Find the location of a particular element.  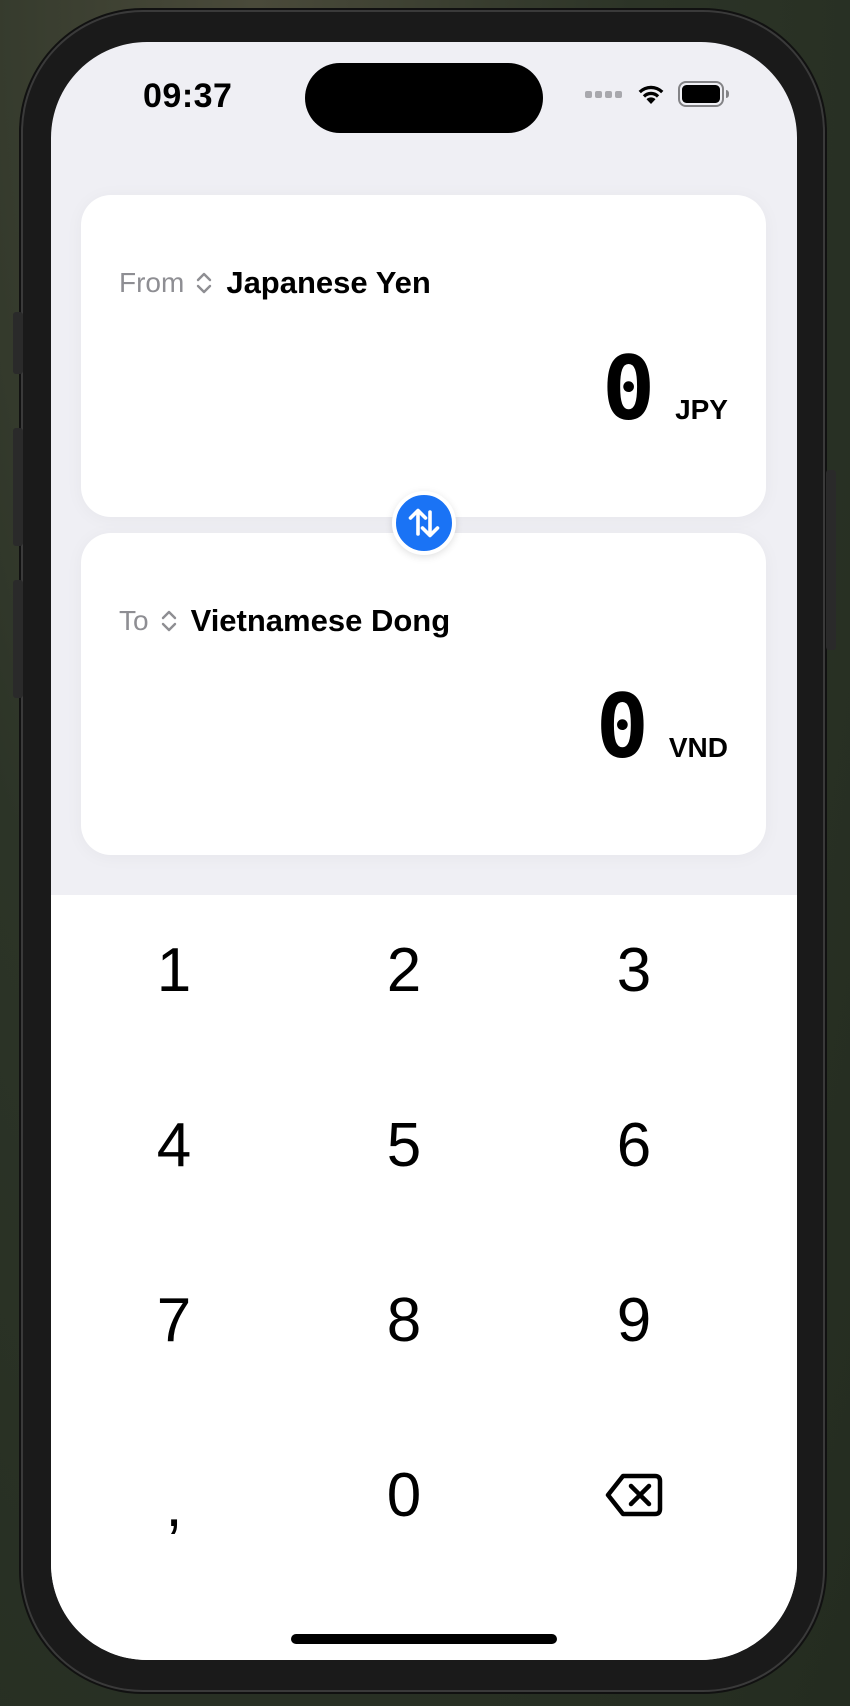

key-8: 8 is located at coordinates (404, 1320).